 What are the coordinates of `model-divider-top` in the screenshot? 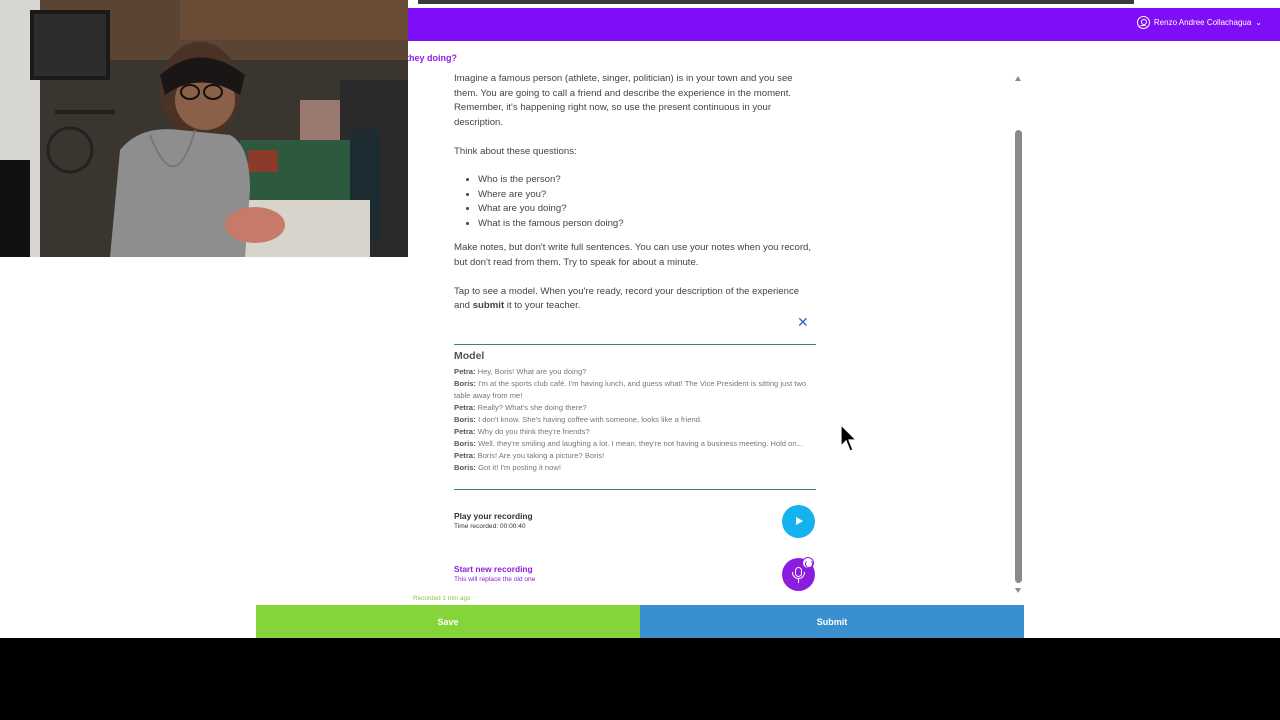 It's located at (635, 344).